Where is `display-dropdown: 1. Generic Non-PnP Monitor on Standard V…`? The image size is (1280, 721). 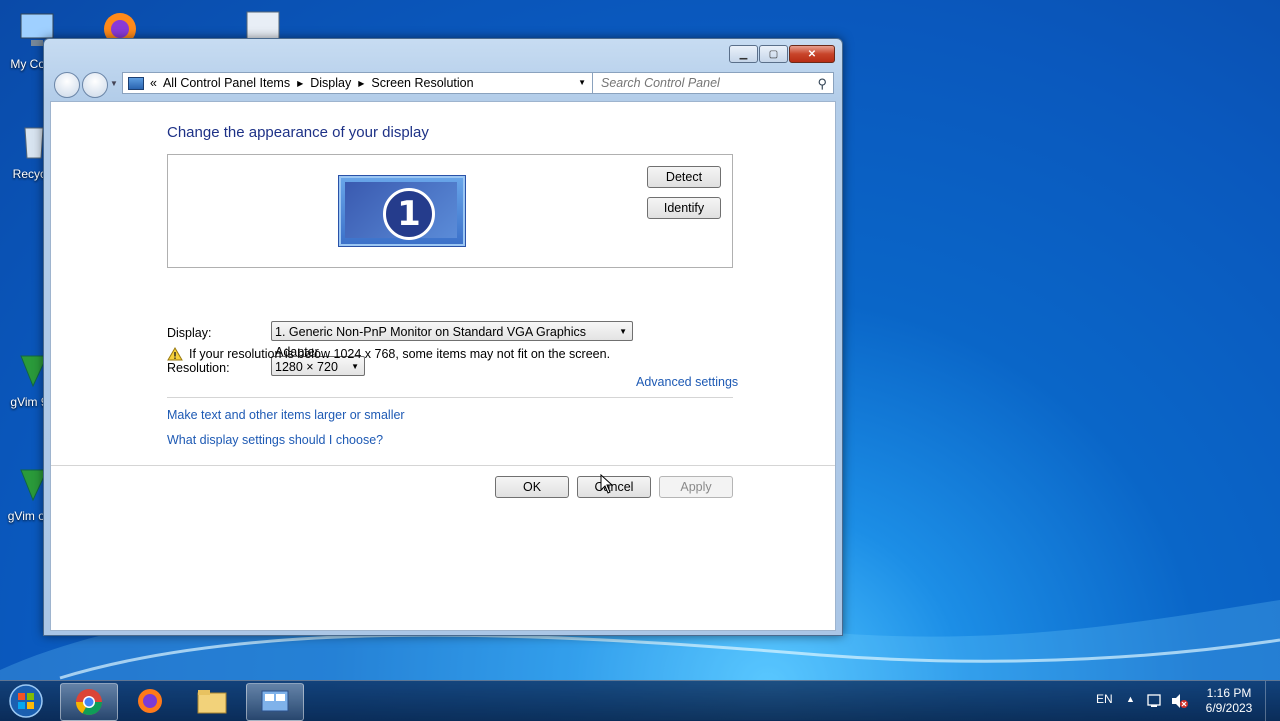 display-dropdown: 1. Generic Non-PnP Monitor on Standard V… is located at coordinates (452, 340).